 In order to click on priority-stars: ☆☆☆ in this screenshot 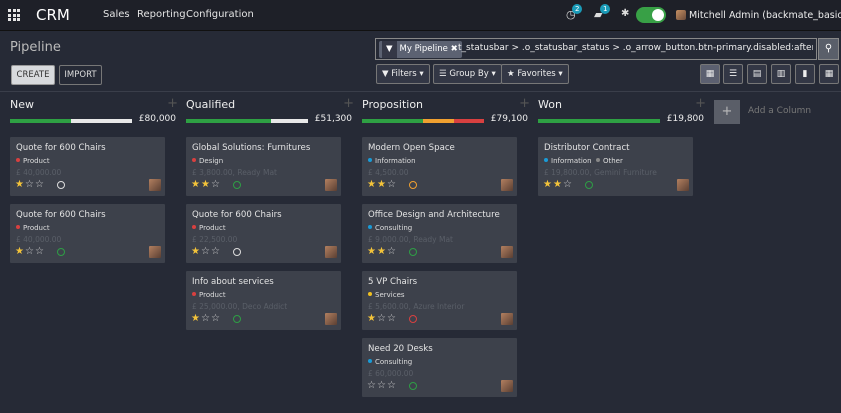, I will do `click(382, 385)`.